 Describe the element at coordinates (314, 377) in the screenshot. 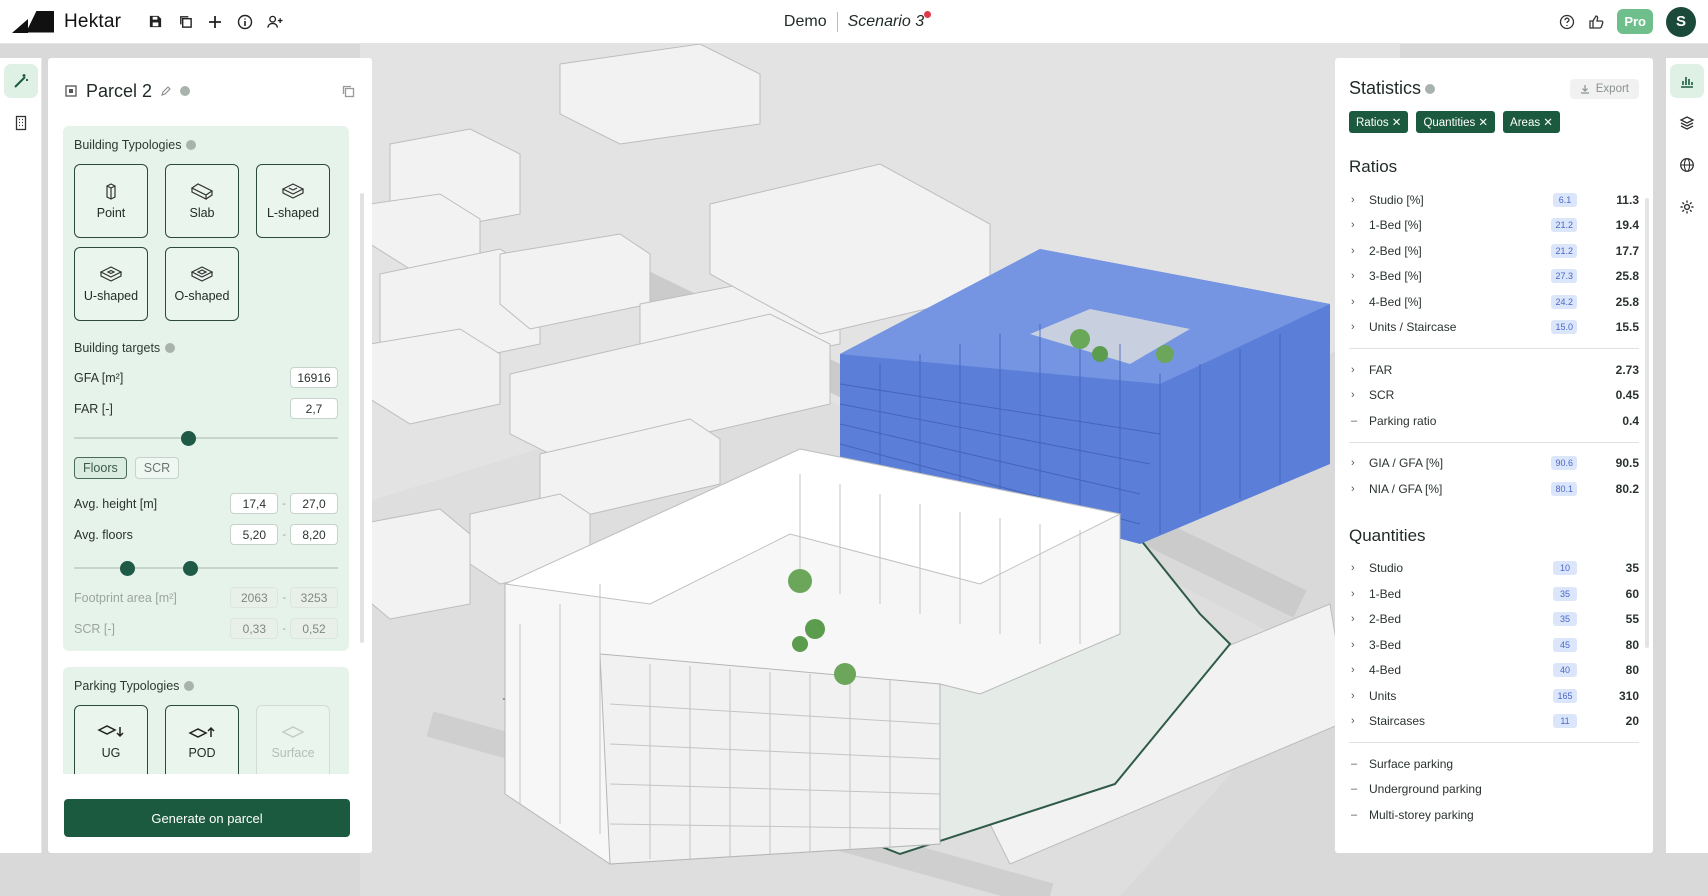

I see `gfa-input: 16916` at that location.